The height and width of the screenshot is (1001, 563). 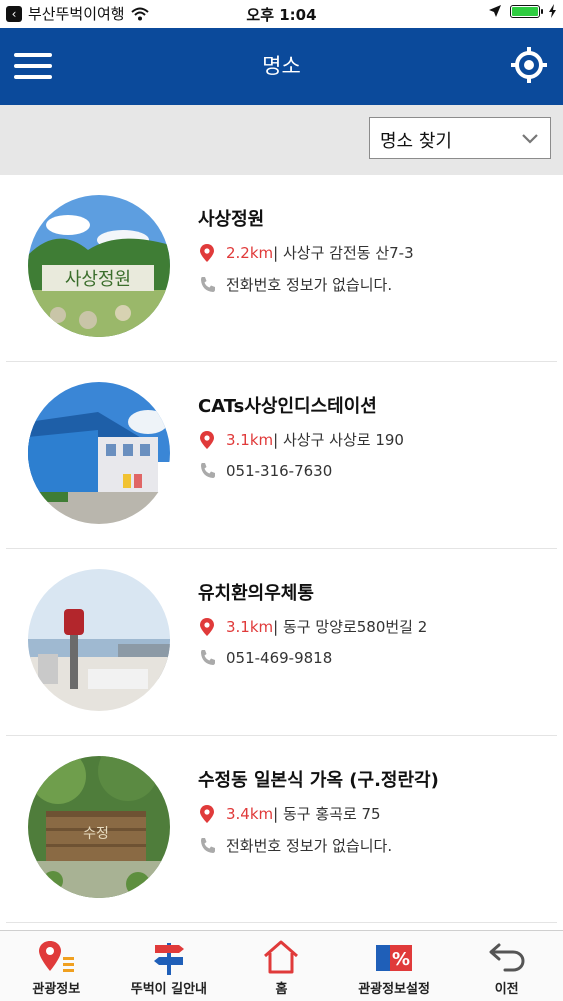 I want to click on nav-settings: % 관광정보설정, so click(x=394, y=966).